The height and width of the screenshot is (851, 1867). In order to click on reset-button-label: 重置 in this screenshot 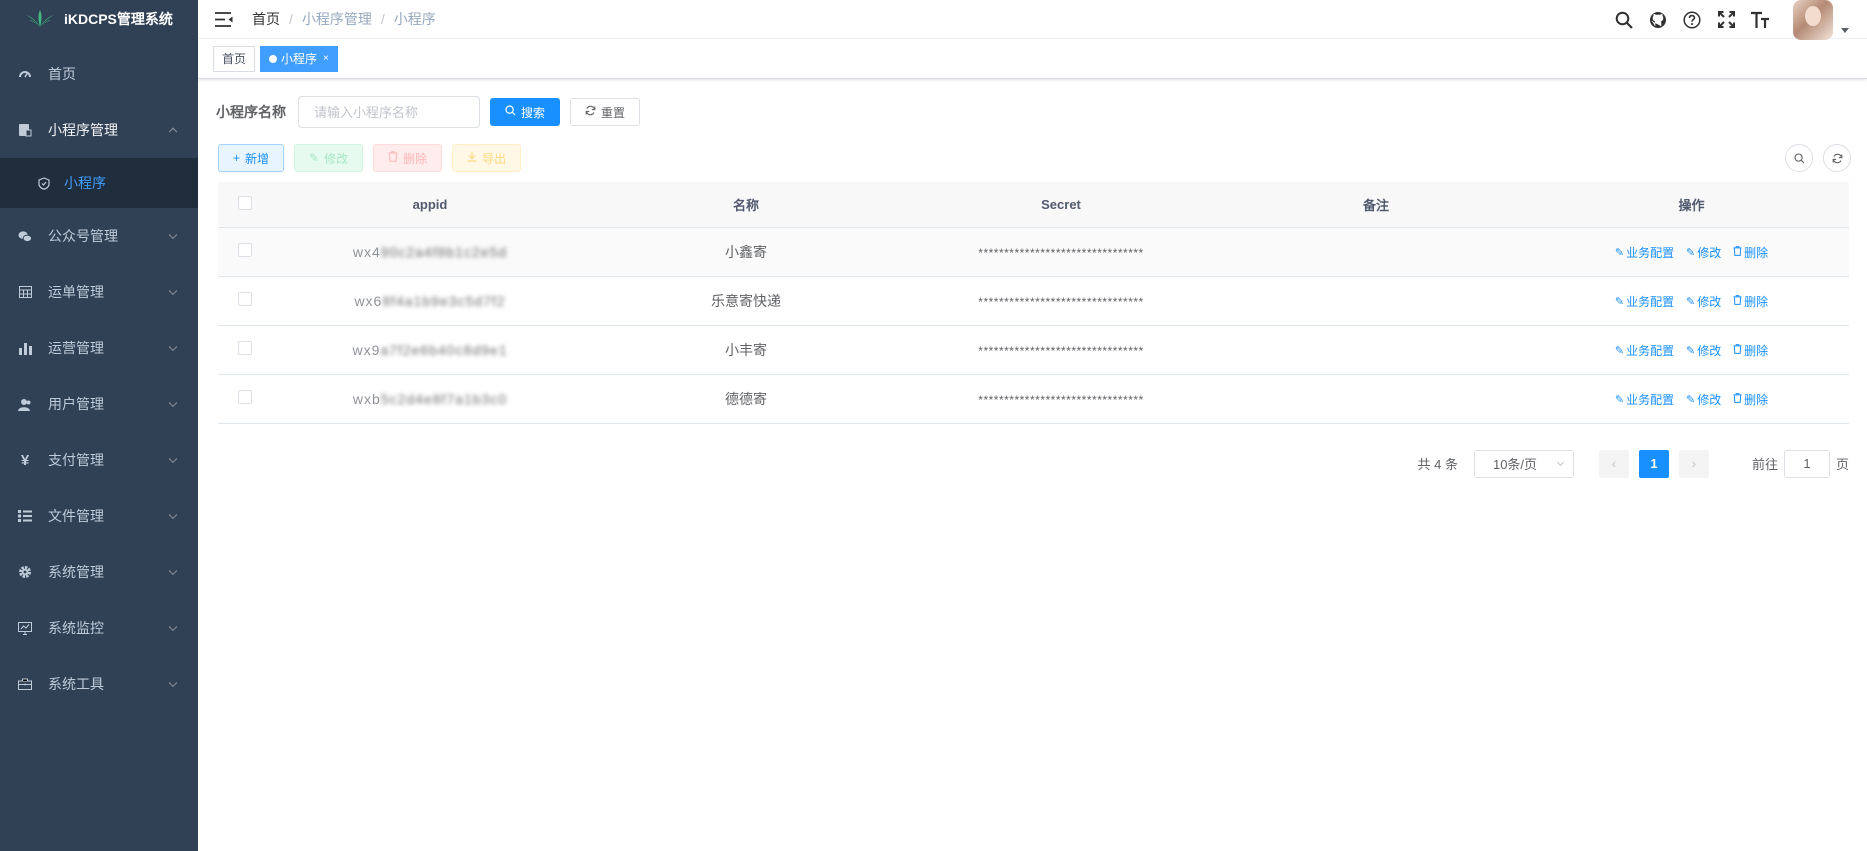, I will do `click(613, 112)`.